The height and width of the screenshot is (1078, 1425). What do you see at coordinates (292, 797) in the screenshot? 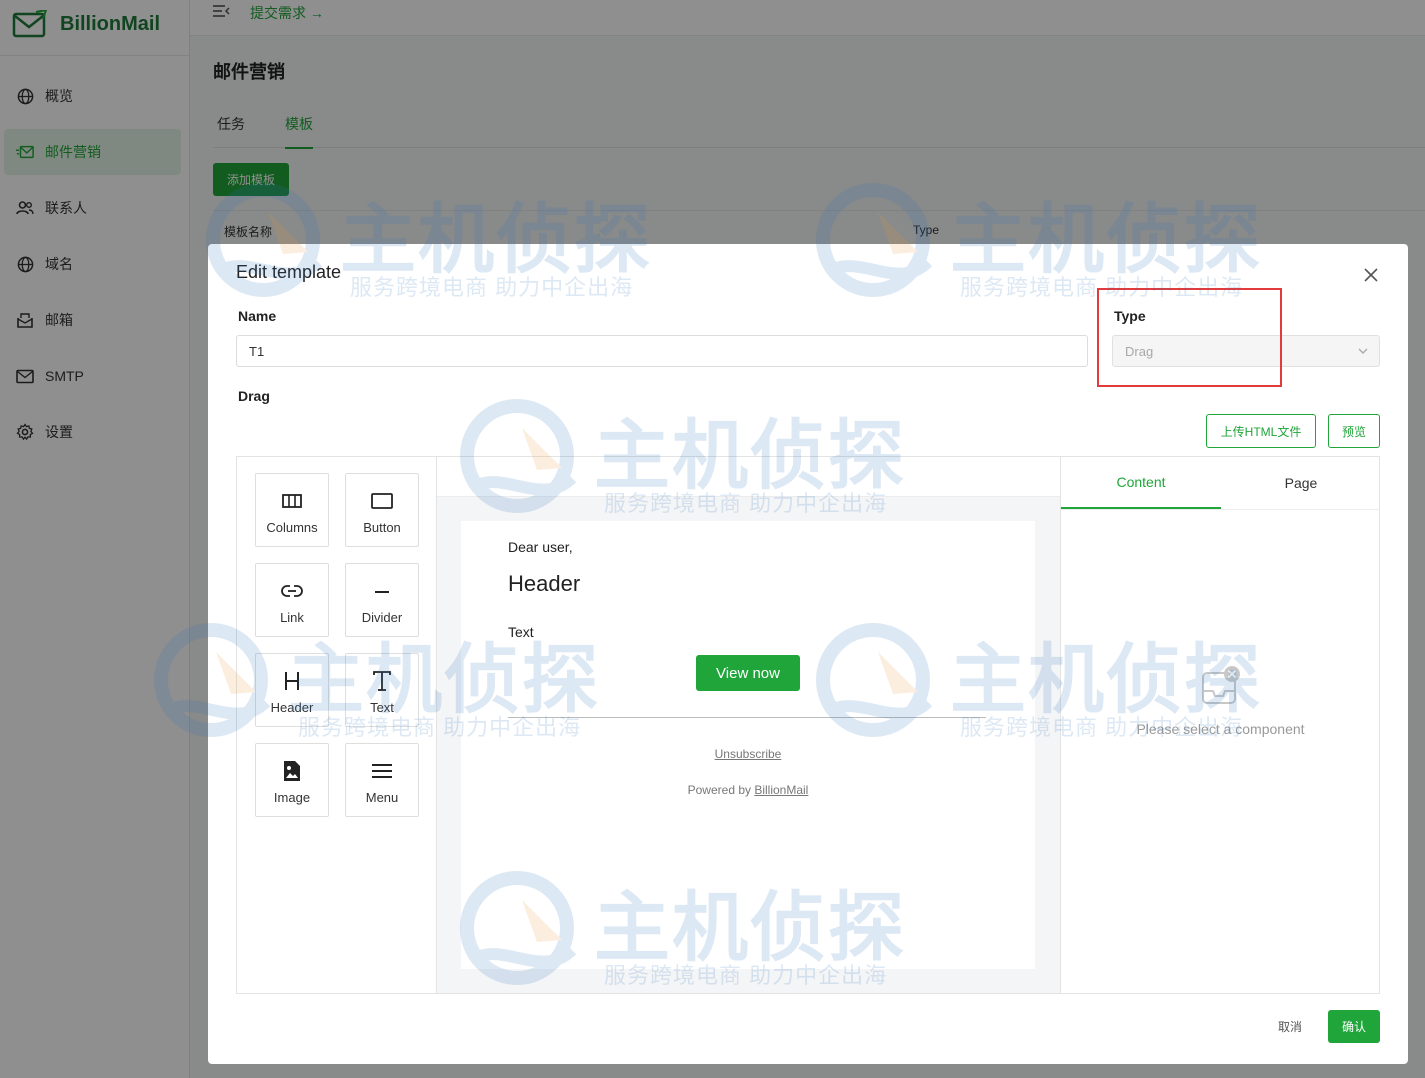
I see `palette-block-label: Image` at bounding box center [292, 797].